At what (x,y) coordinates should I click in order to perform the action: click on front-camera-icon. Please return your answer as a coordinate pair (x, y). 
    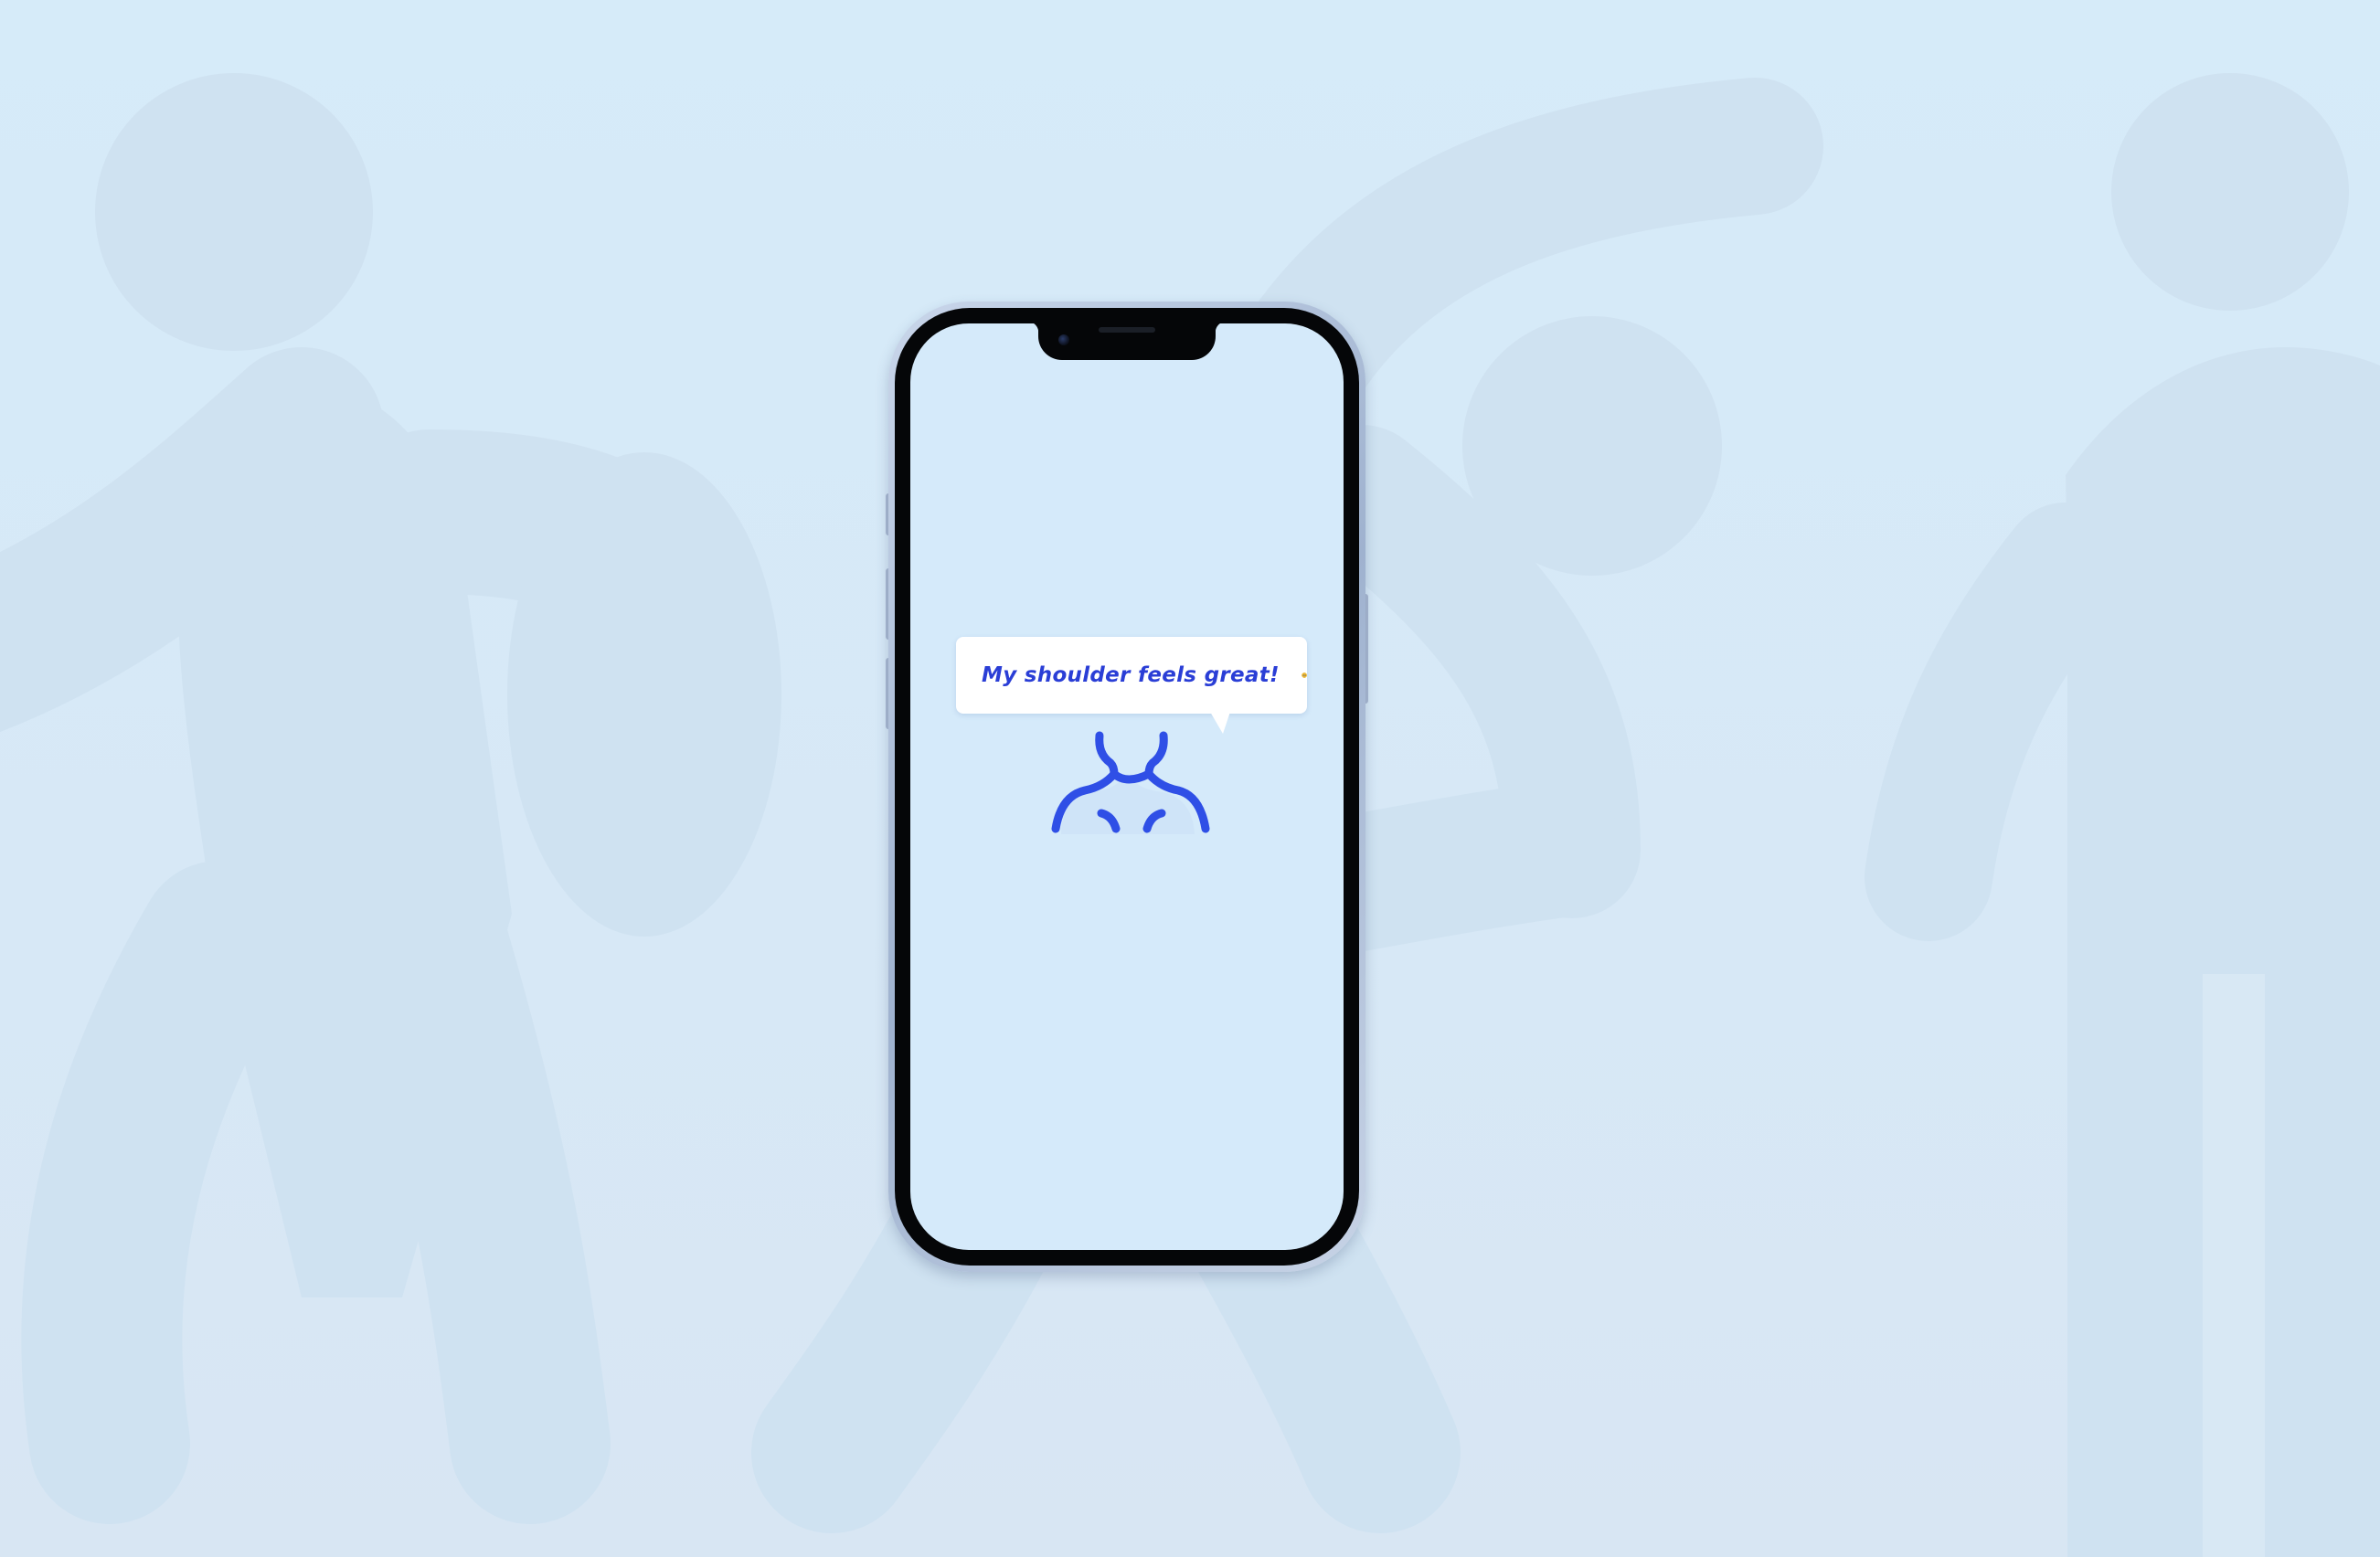
    Looking at the image, I should click on (1063, 339).